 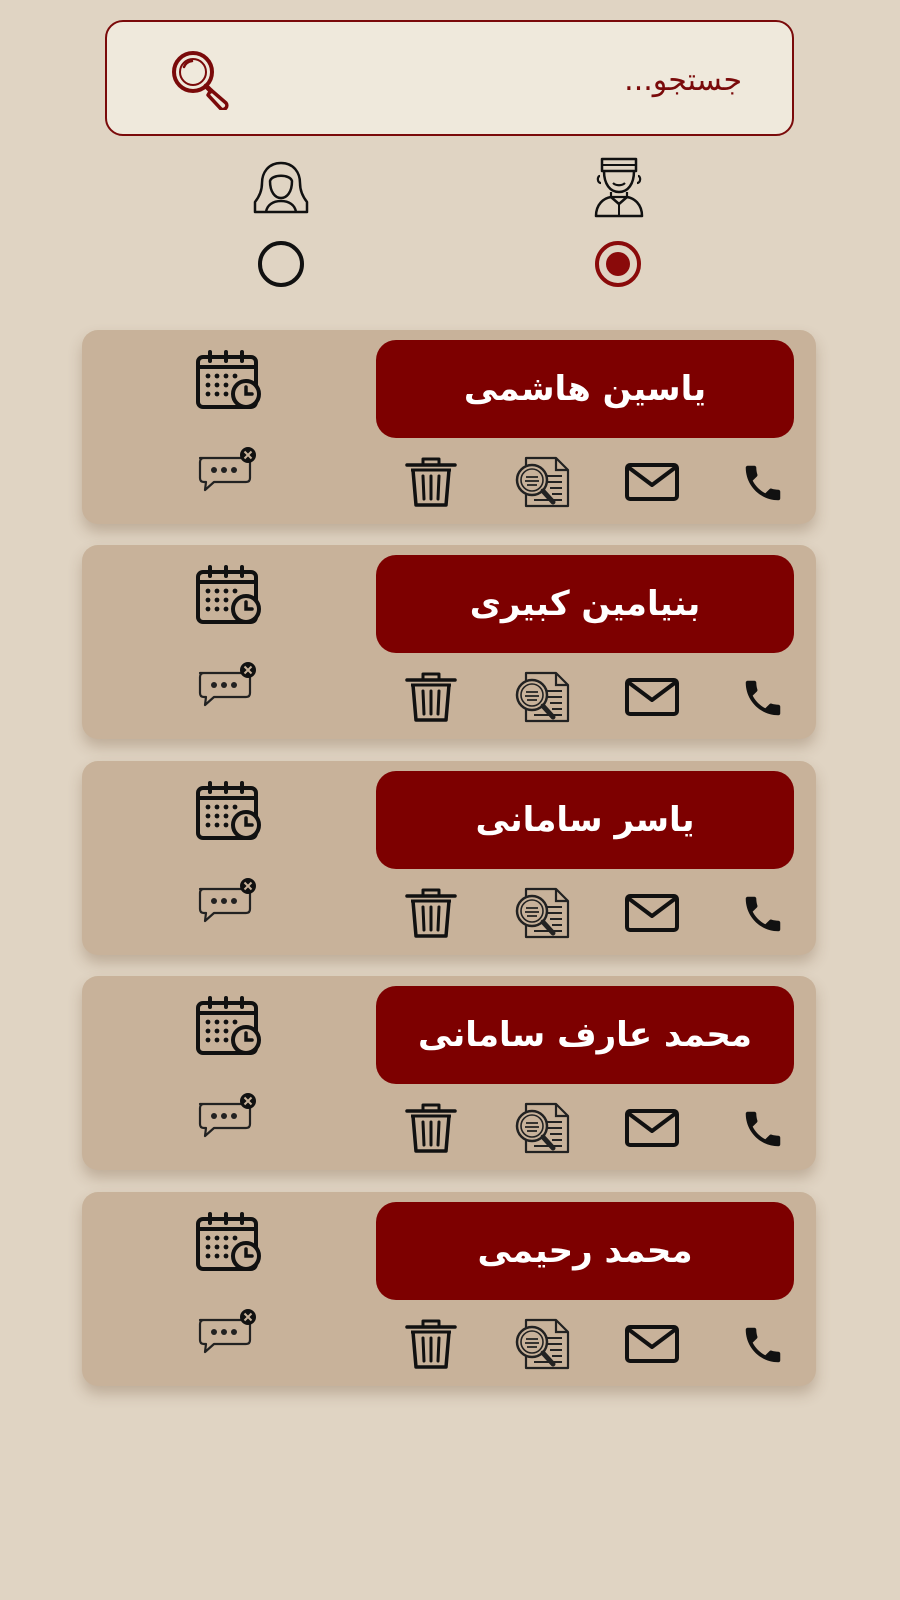 I want to click on contact-card: یاسین هاشمی, so click(x=449, y=427).